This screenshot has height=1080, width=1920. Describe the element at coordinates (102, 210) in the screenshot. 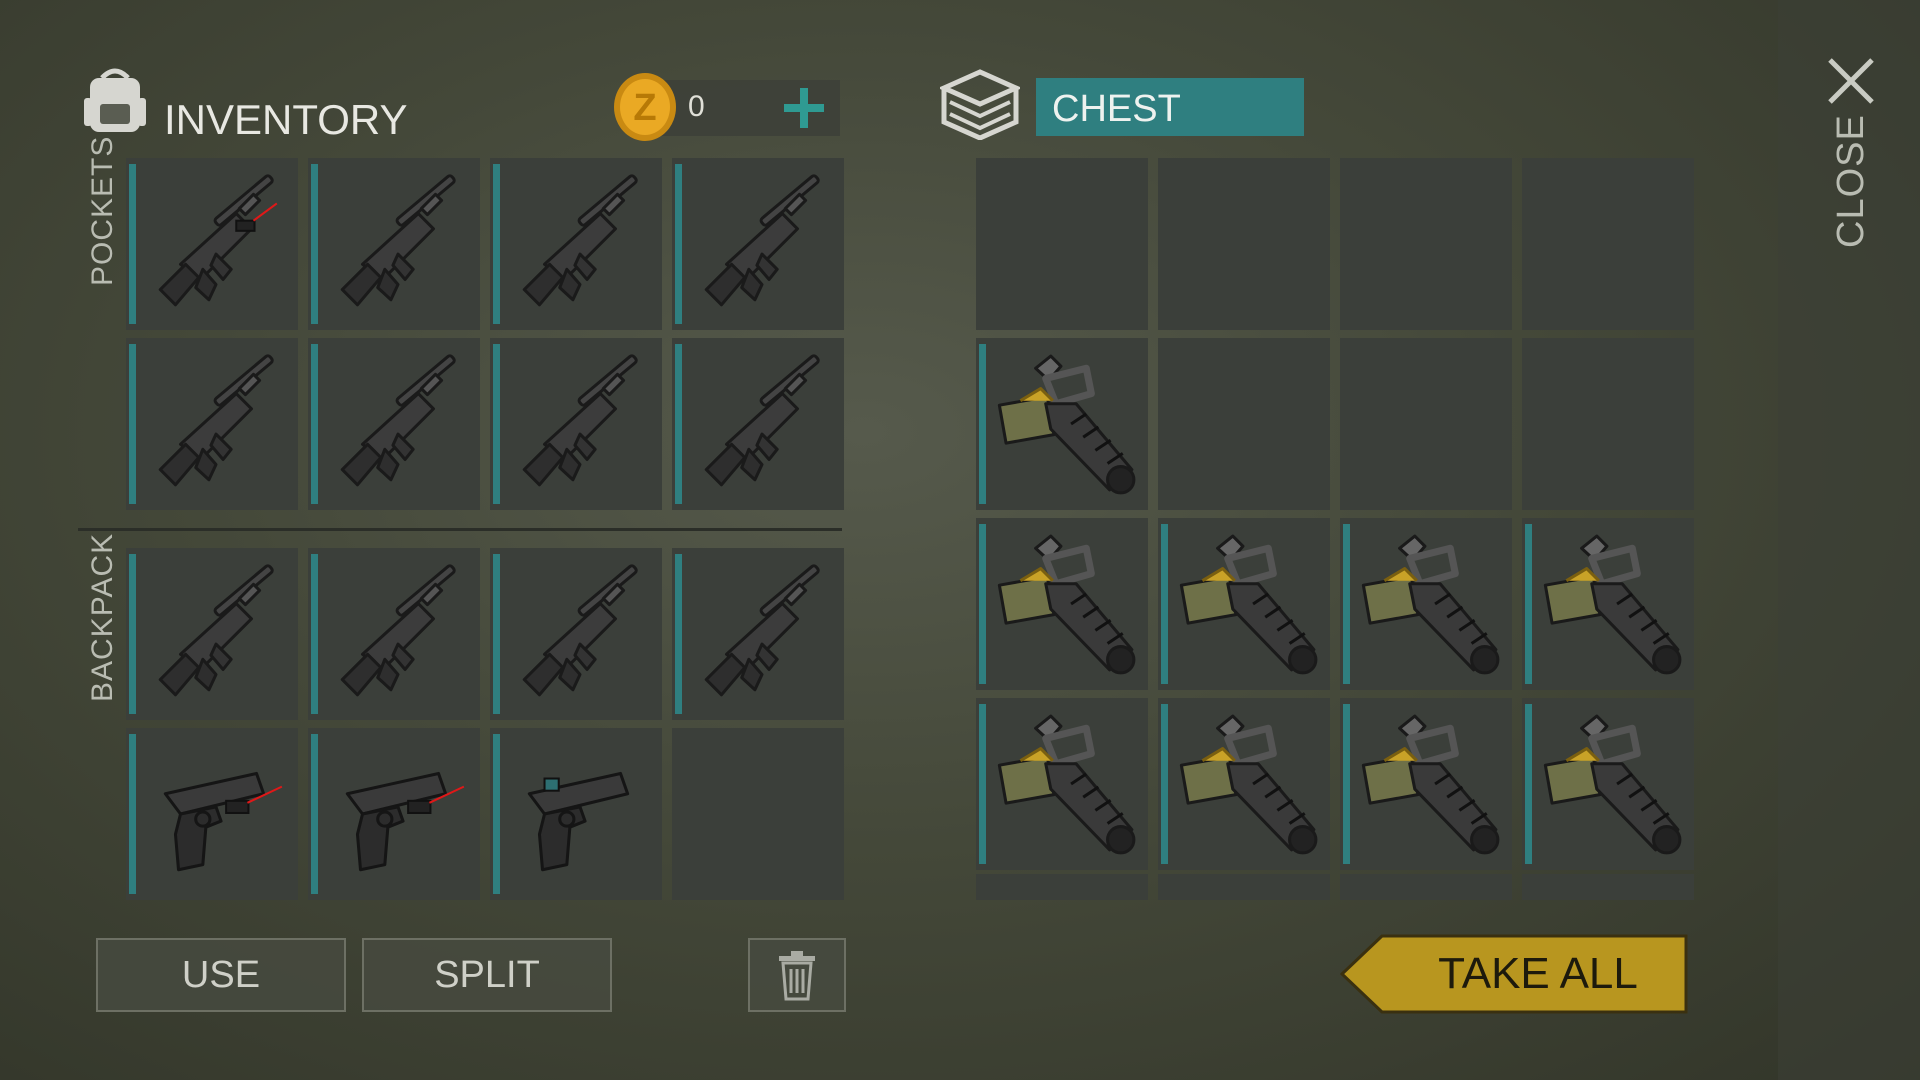

I see `pockets-label: POCKETS` at that location.